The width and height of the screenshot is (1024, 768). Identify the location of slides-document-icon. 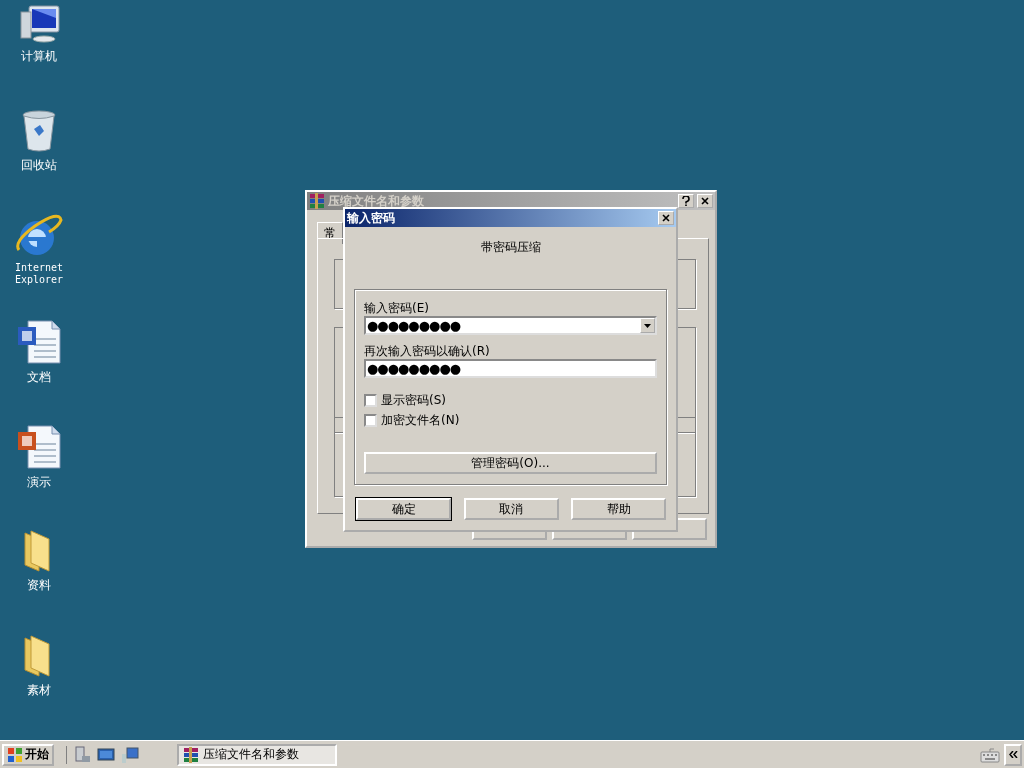
(39, 447).